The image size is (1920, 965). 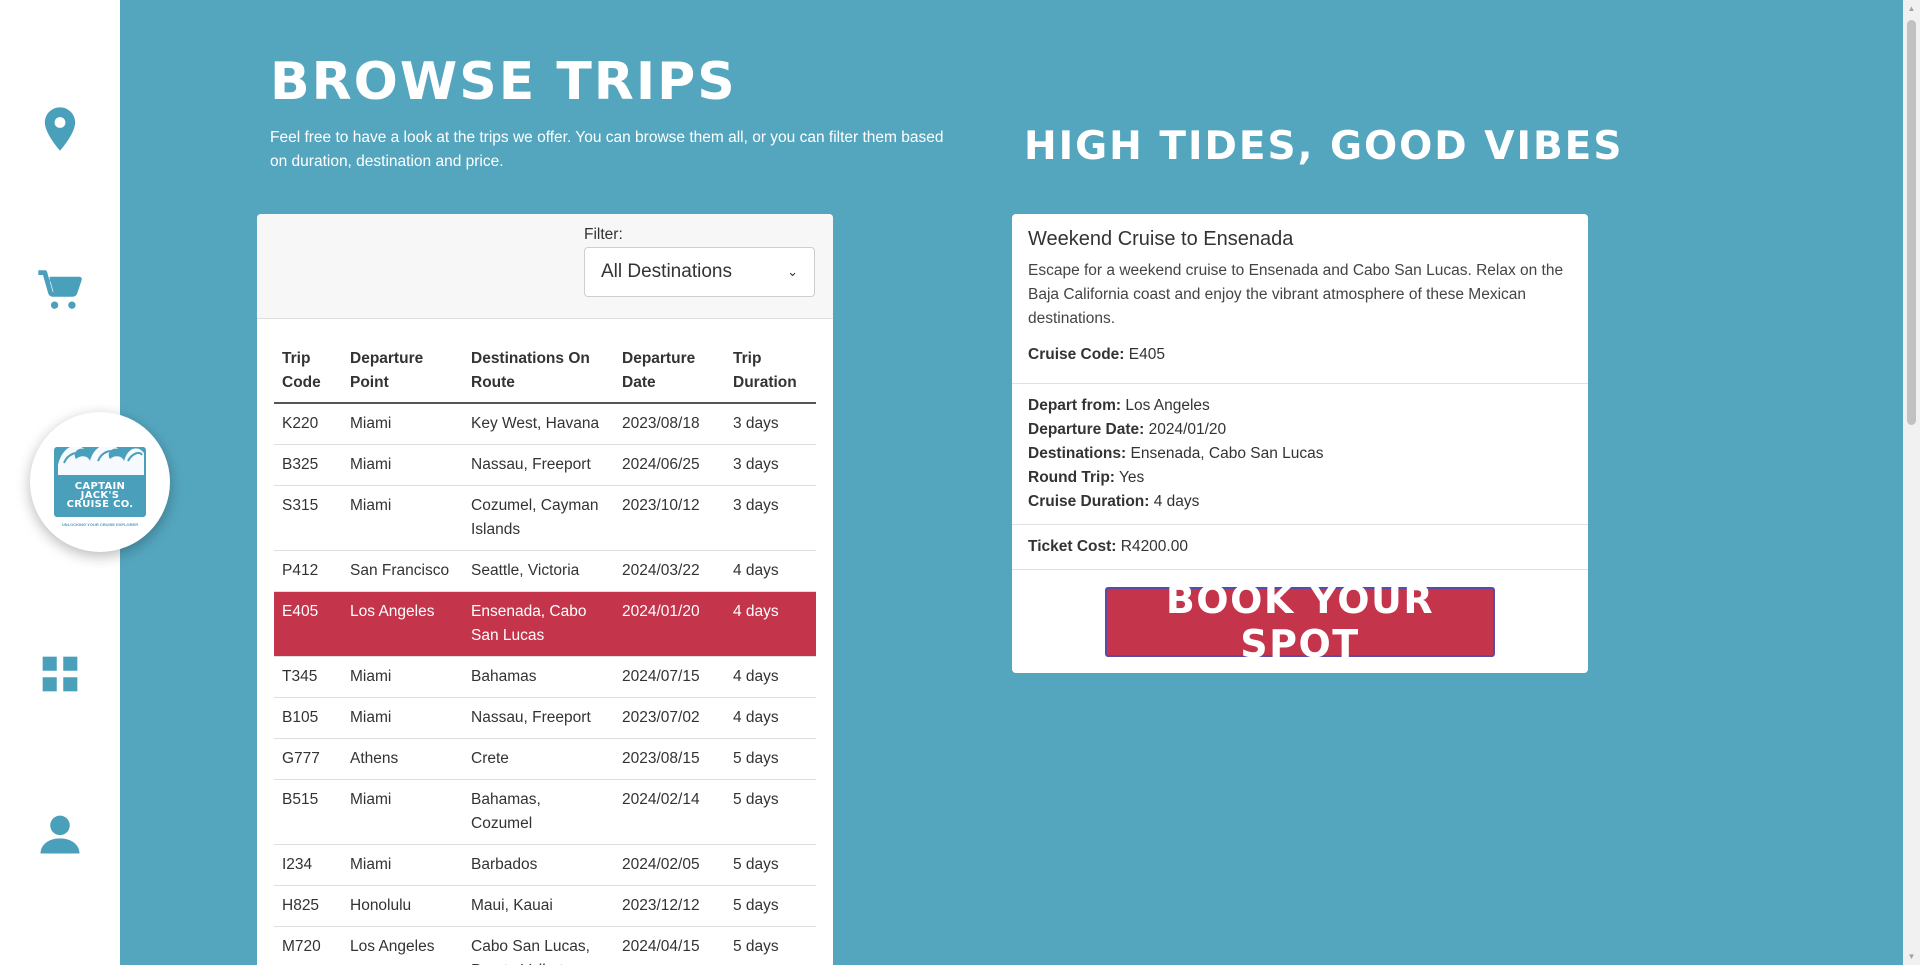 What do you see at coordinates (100, 524) in the screenshot?
I see `logo-tagline: UNLOCKING YOUR CRUISE EXPLORER` at bounding box center [100, 524].